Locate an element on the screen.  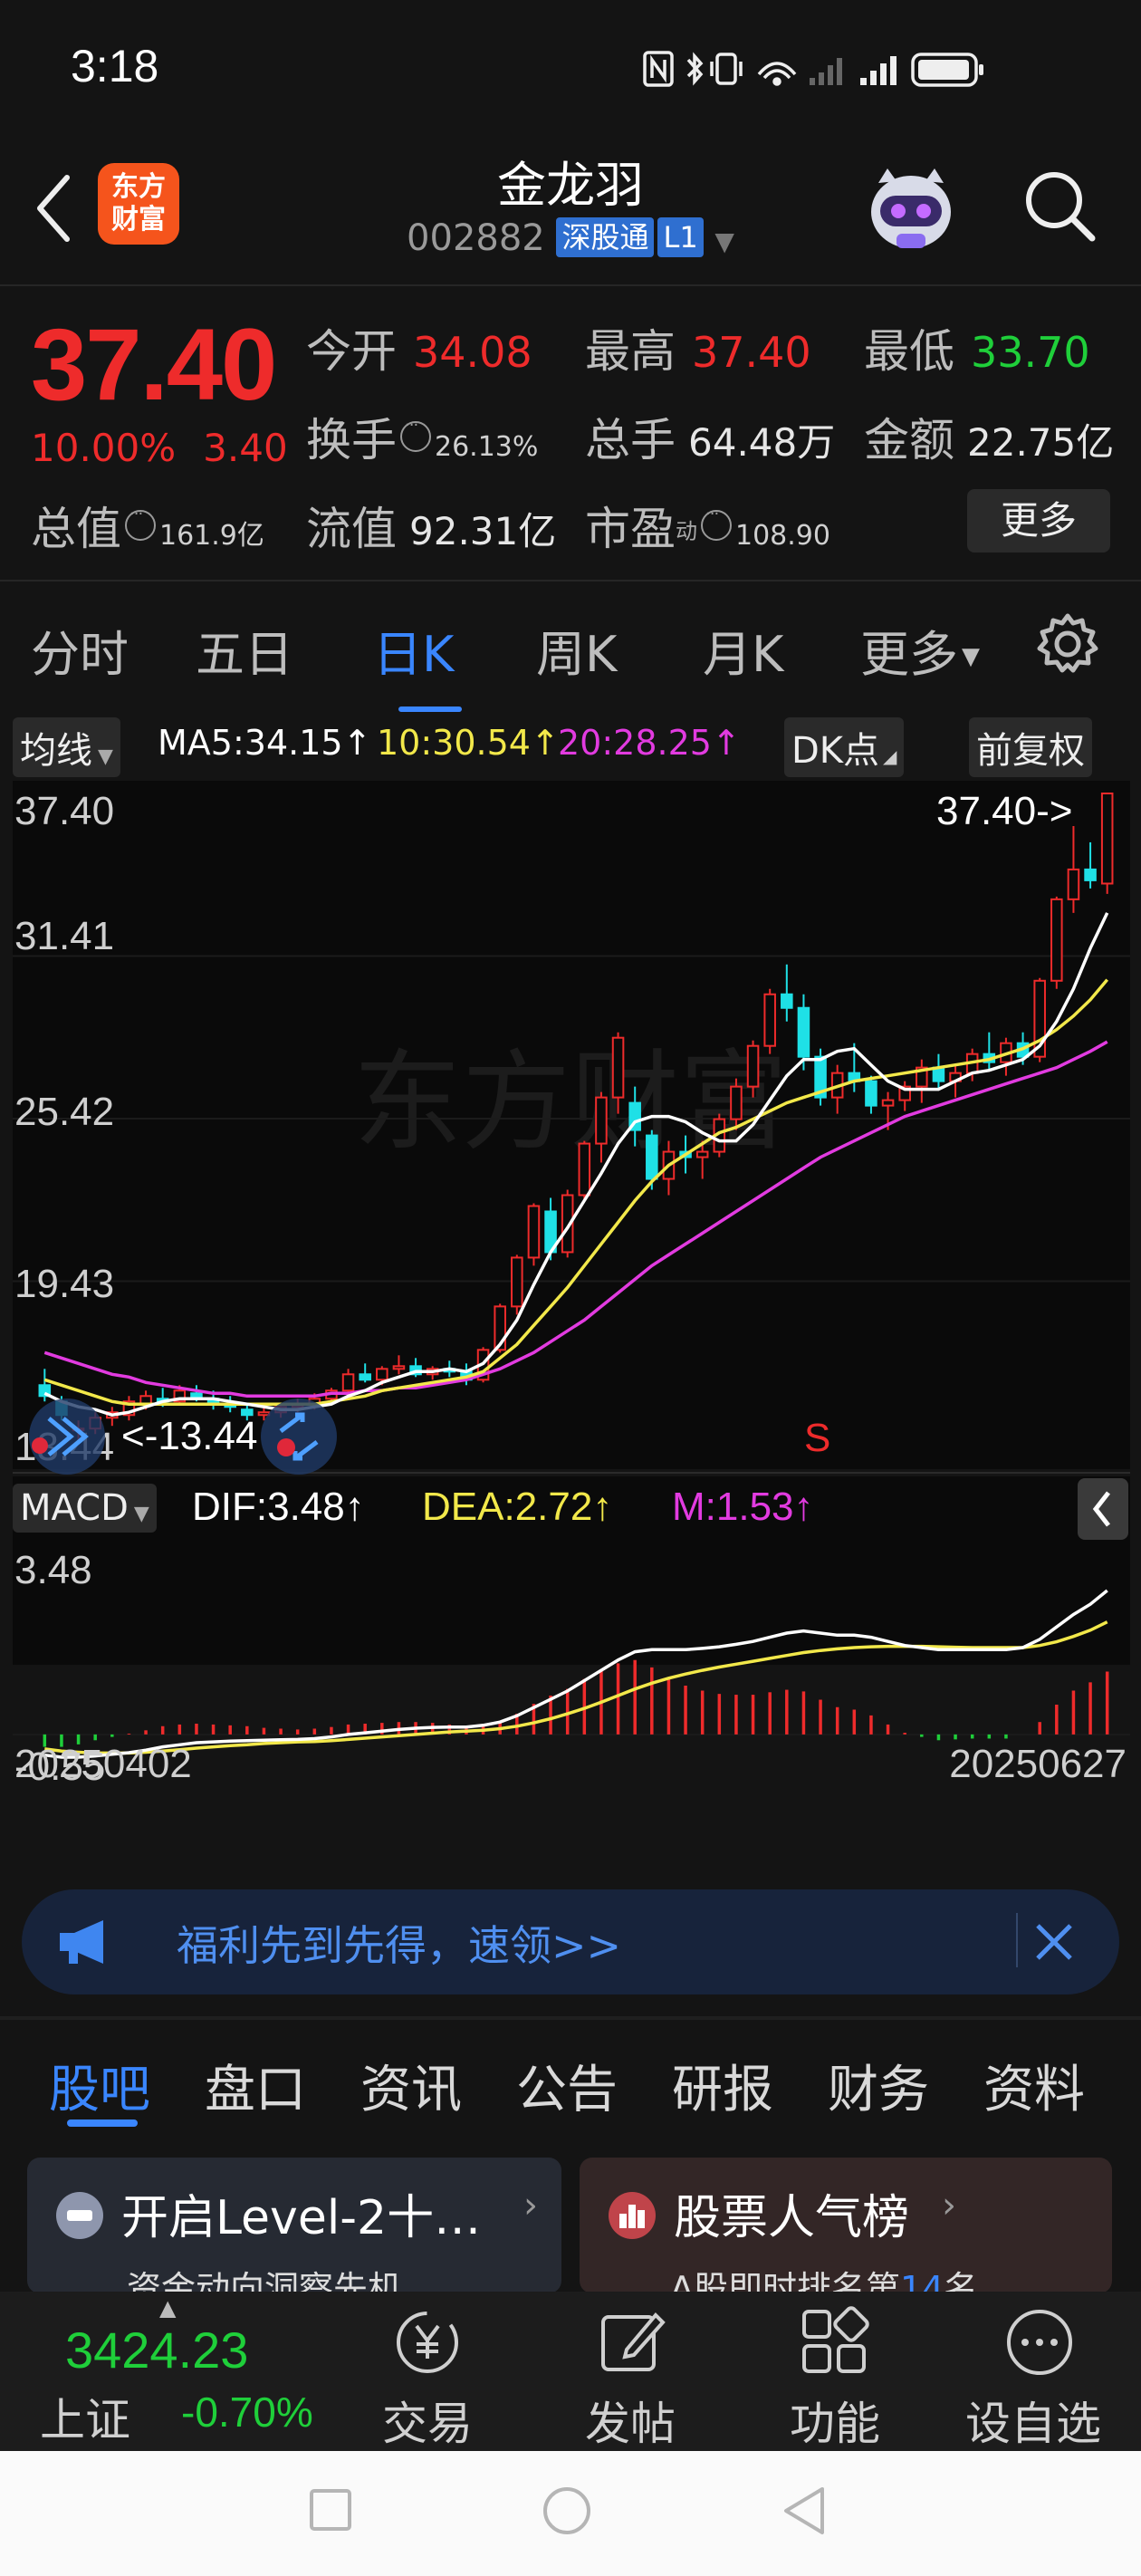
tab-five-day: 五日 is located at coordinates (244, 650).